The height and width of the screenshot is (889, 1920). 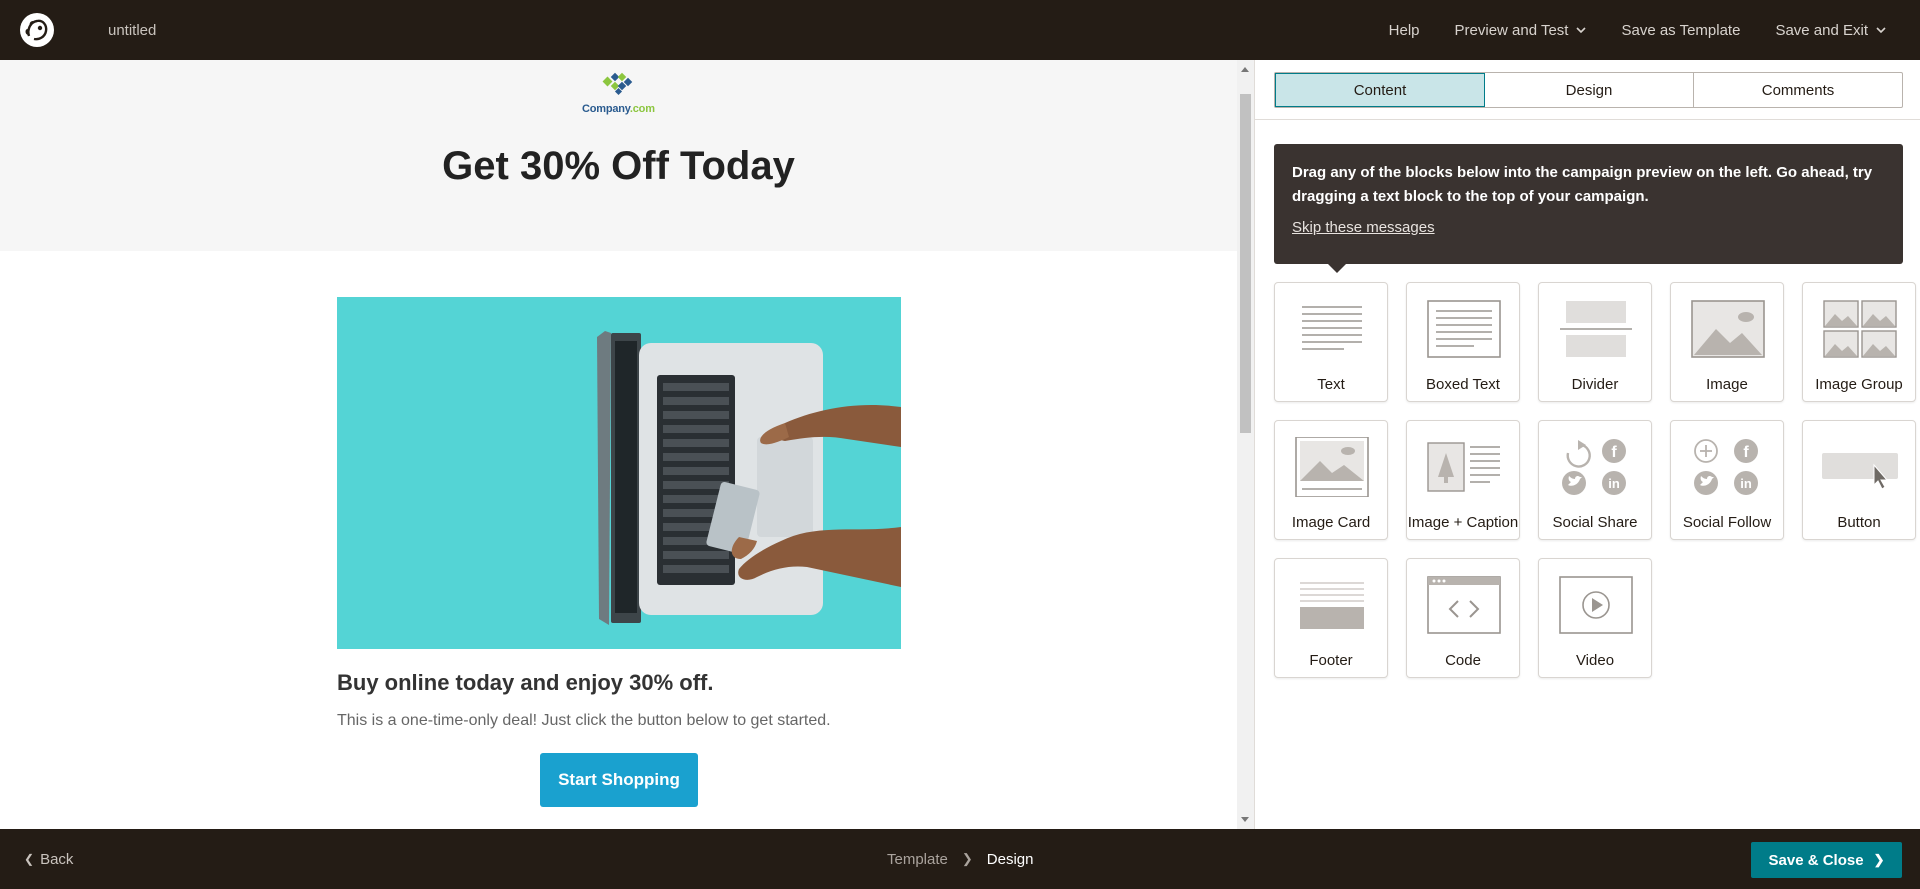 What do you see at coordinates (917, 859) in the screenshot?
I see `breadcrumb-template: Template` at bounding box center [917, 859].